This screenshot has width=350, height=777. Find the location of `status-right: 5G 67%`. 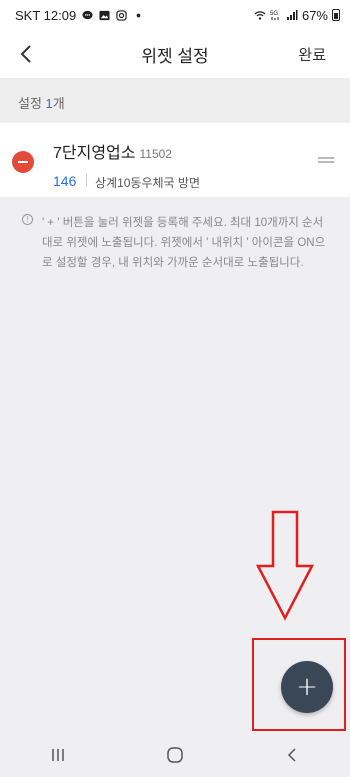

status-right: 5G 67% is located at coordinates (297, 15).